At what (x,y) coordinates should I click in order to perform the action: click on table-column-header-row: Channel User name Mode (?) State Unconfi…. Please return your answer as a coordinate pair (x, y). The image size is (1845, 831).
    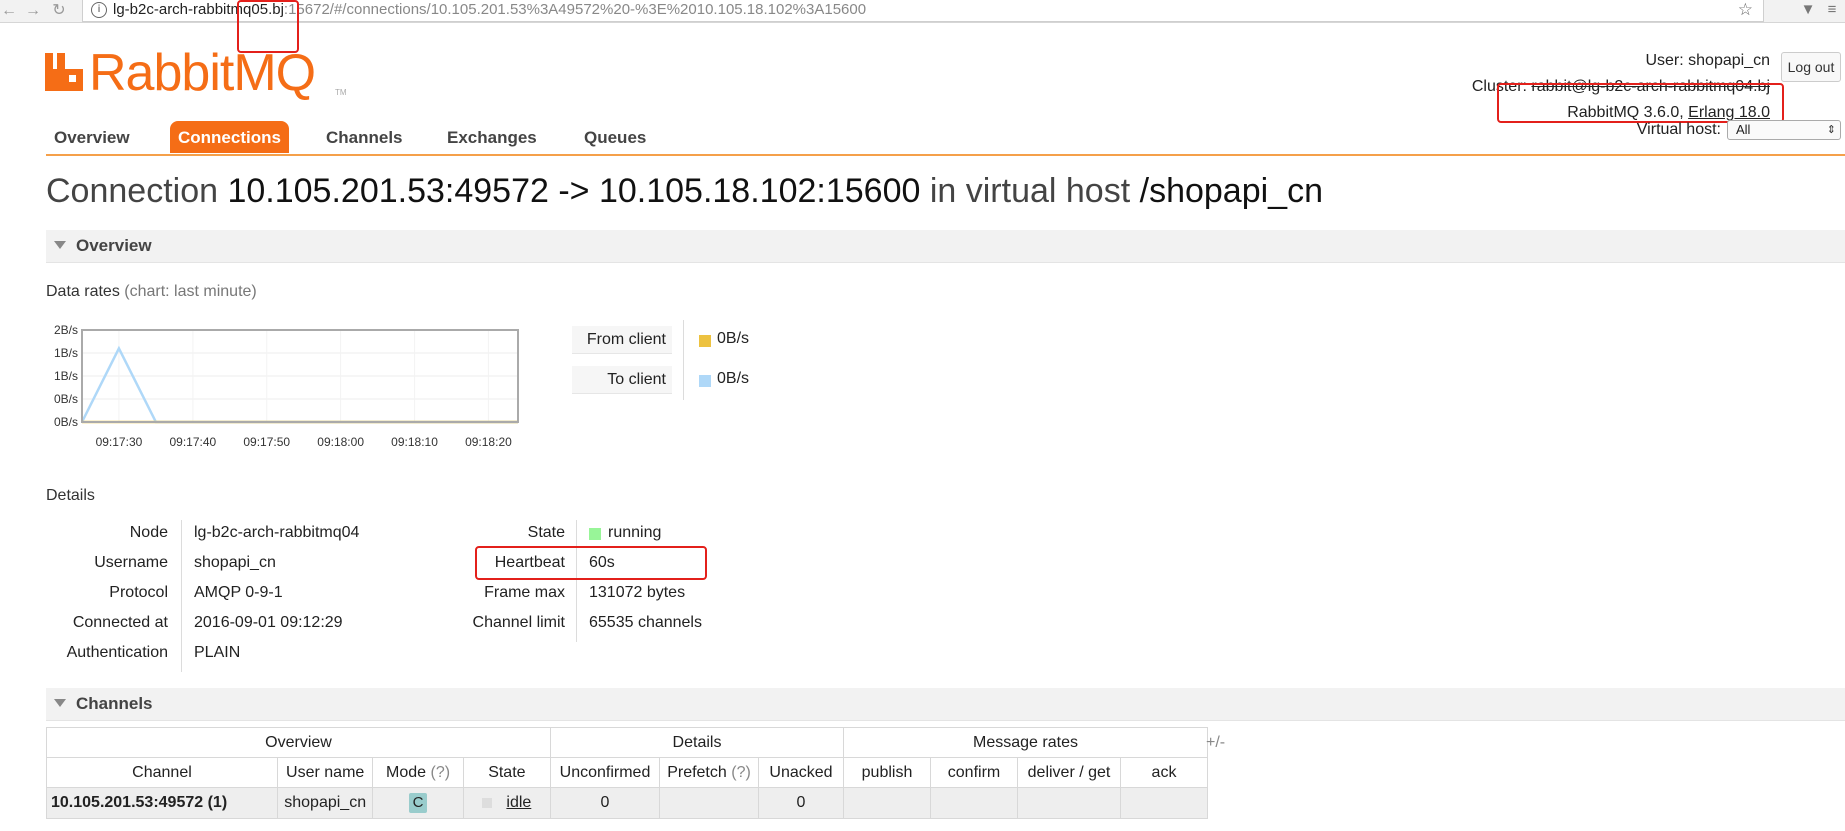
    Looking at the image, I should click on (627, 772).